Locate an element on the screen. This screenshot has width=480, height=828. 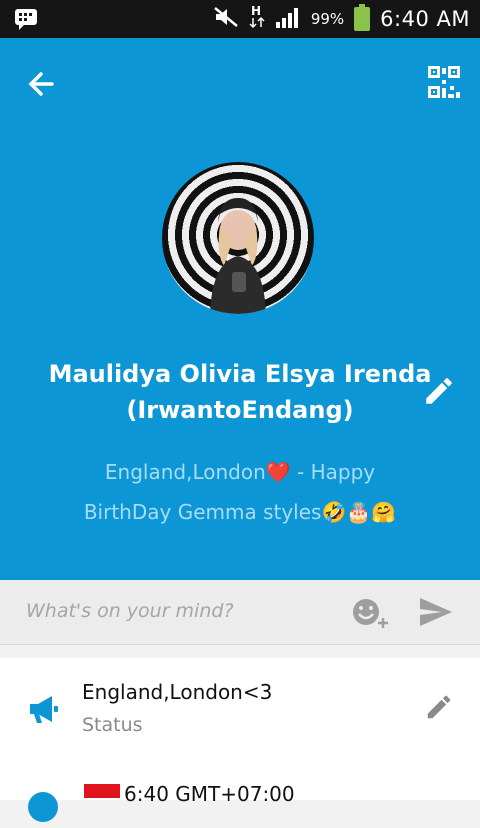
tagline-line2: BirthDay Gemma styles🤣🎂🤗 is located at coordinates (240, 512).